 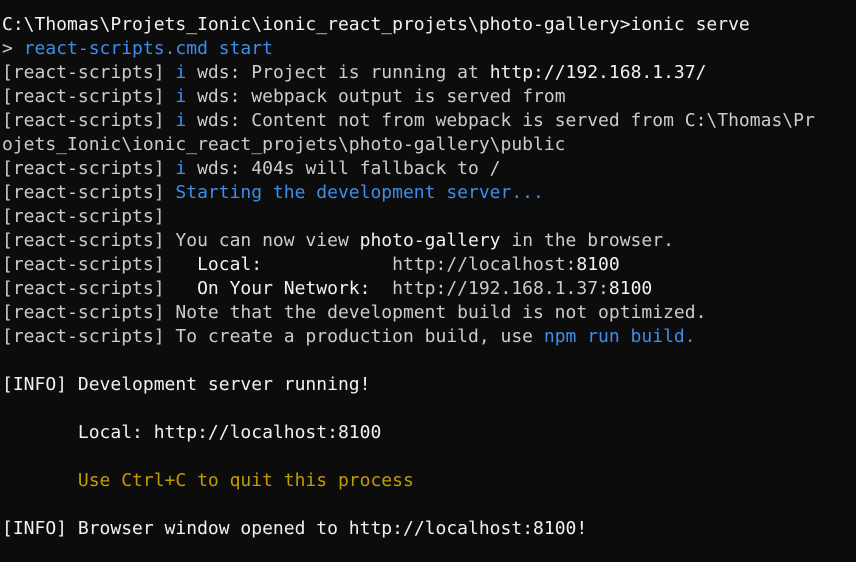 What do you see at coordinates (750, 120) in the screenshot?
I see `content-path-start: C:\Thomas\Pr` at bounding box center [750, 120].